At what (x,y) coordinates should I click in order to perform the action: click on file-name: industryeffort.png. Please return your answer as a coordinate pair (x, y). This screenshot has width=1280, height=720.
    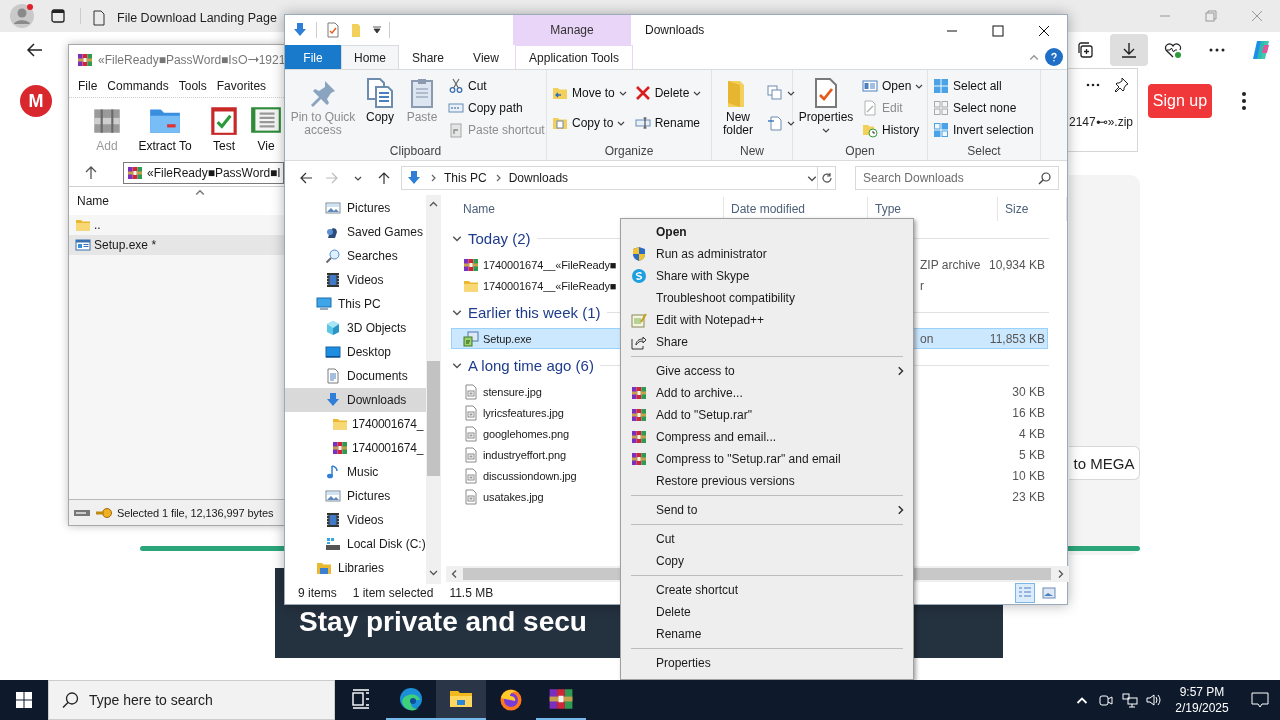
    Looking at the image, I should click on (524, 454).